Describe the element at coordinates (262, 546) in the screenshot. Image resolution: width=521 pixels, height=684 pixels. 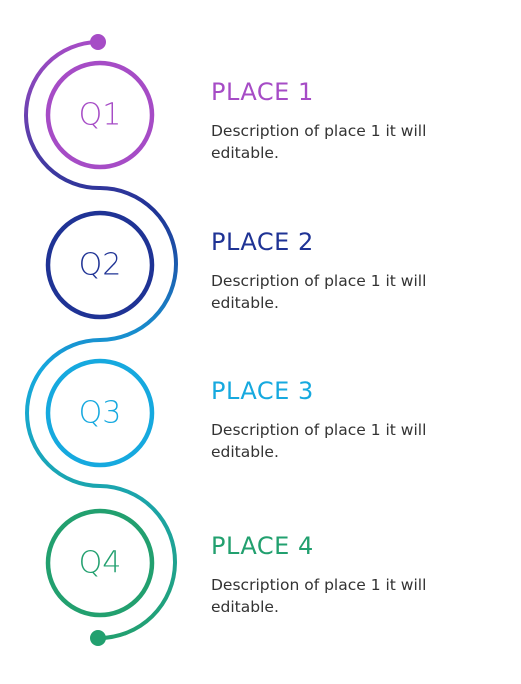
I see `step-title: PLACE 4` at that location.